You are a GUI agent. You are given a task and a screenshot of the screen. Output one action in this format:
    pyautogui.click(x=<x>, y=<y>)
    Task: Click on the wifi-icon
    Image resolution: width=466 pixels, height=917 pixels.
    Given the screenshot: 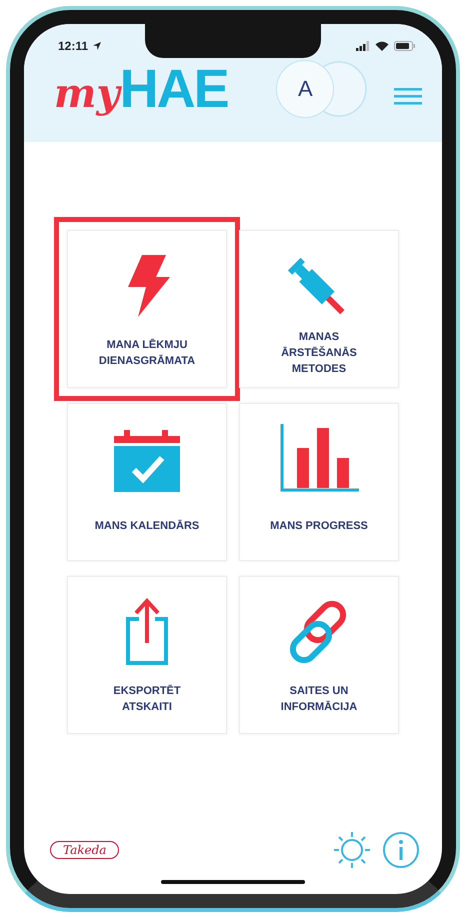 What is the action you would take?
    pyautogui.click(x=382, y=46)
    